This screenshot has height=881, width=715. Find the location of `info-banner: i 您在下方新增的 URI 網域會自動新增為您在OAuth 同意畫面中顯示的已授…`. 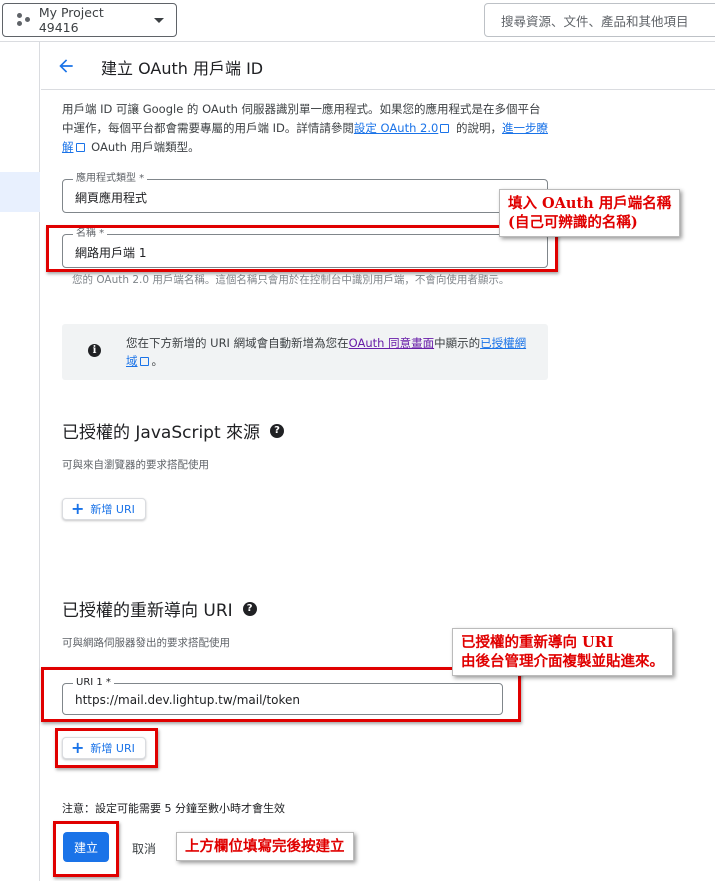

info-banner: i 您在下方新增的 URI 網域會自動新增為您在OAuth 同意畫面中顯示的已授… is located at coordinates (305, 352).